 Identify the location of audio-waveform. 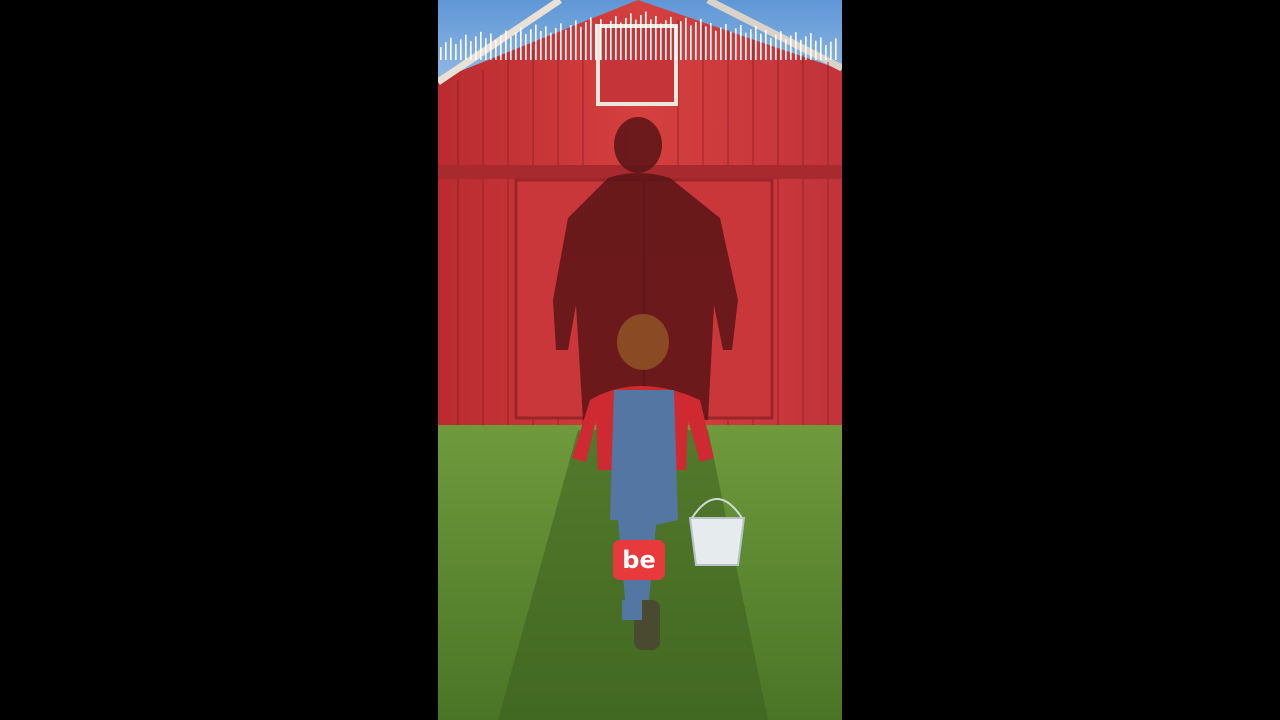
(638, 35).